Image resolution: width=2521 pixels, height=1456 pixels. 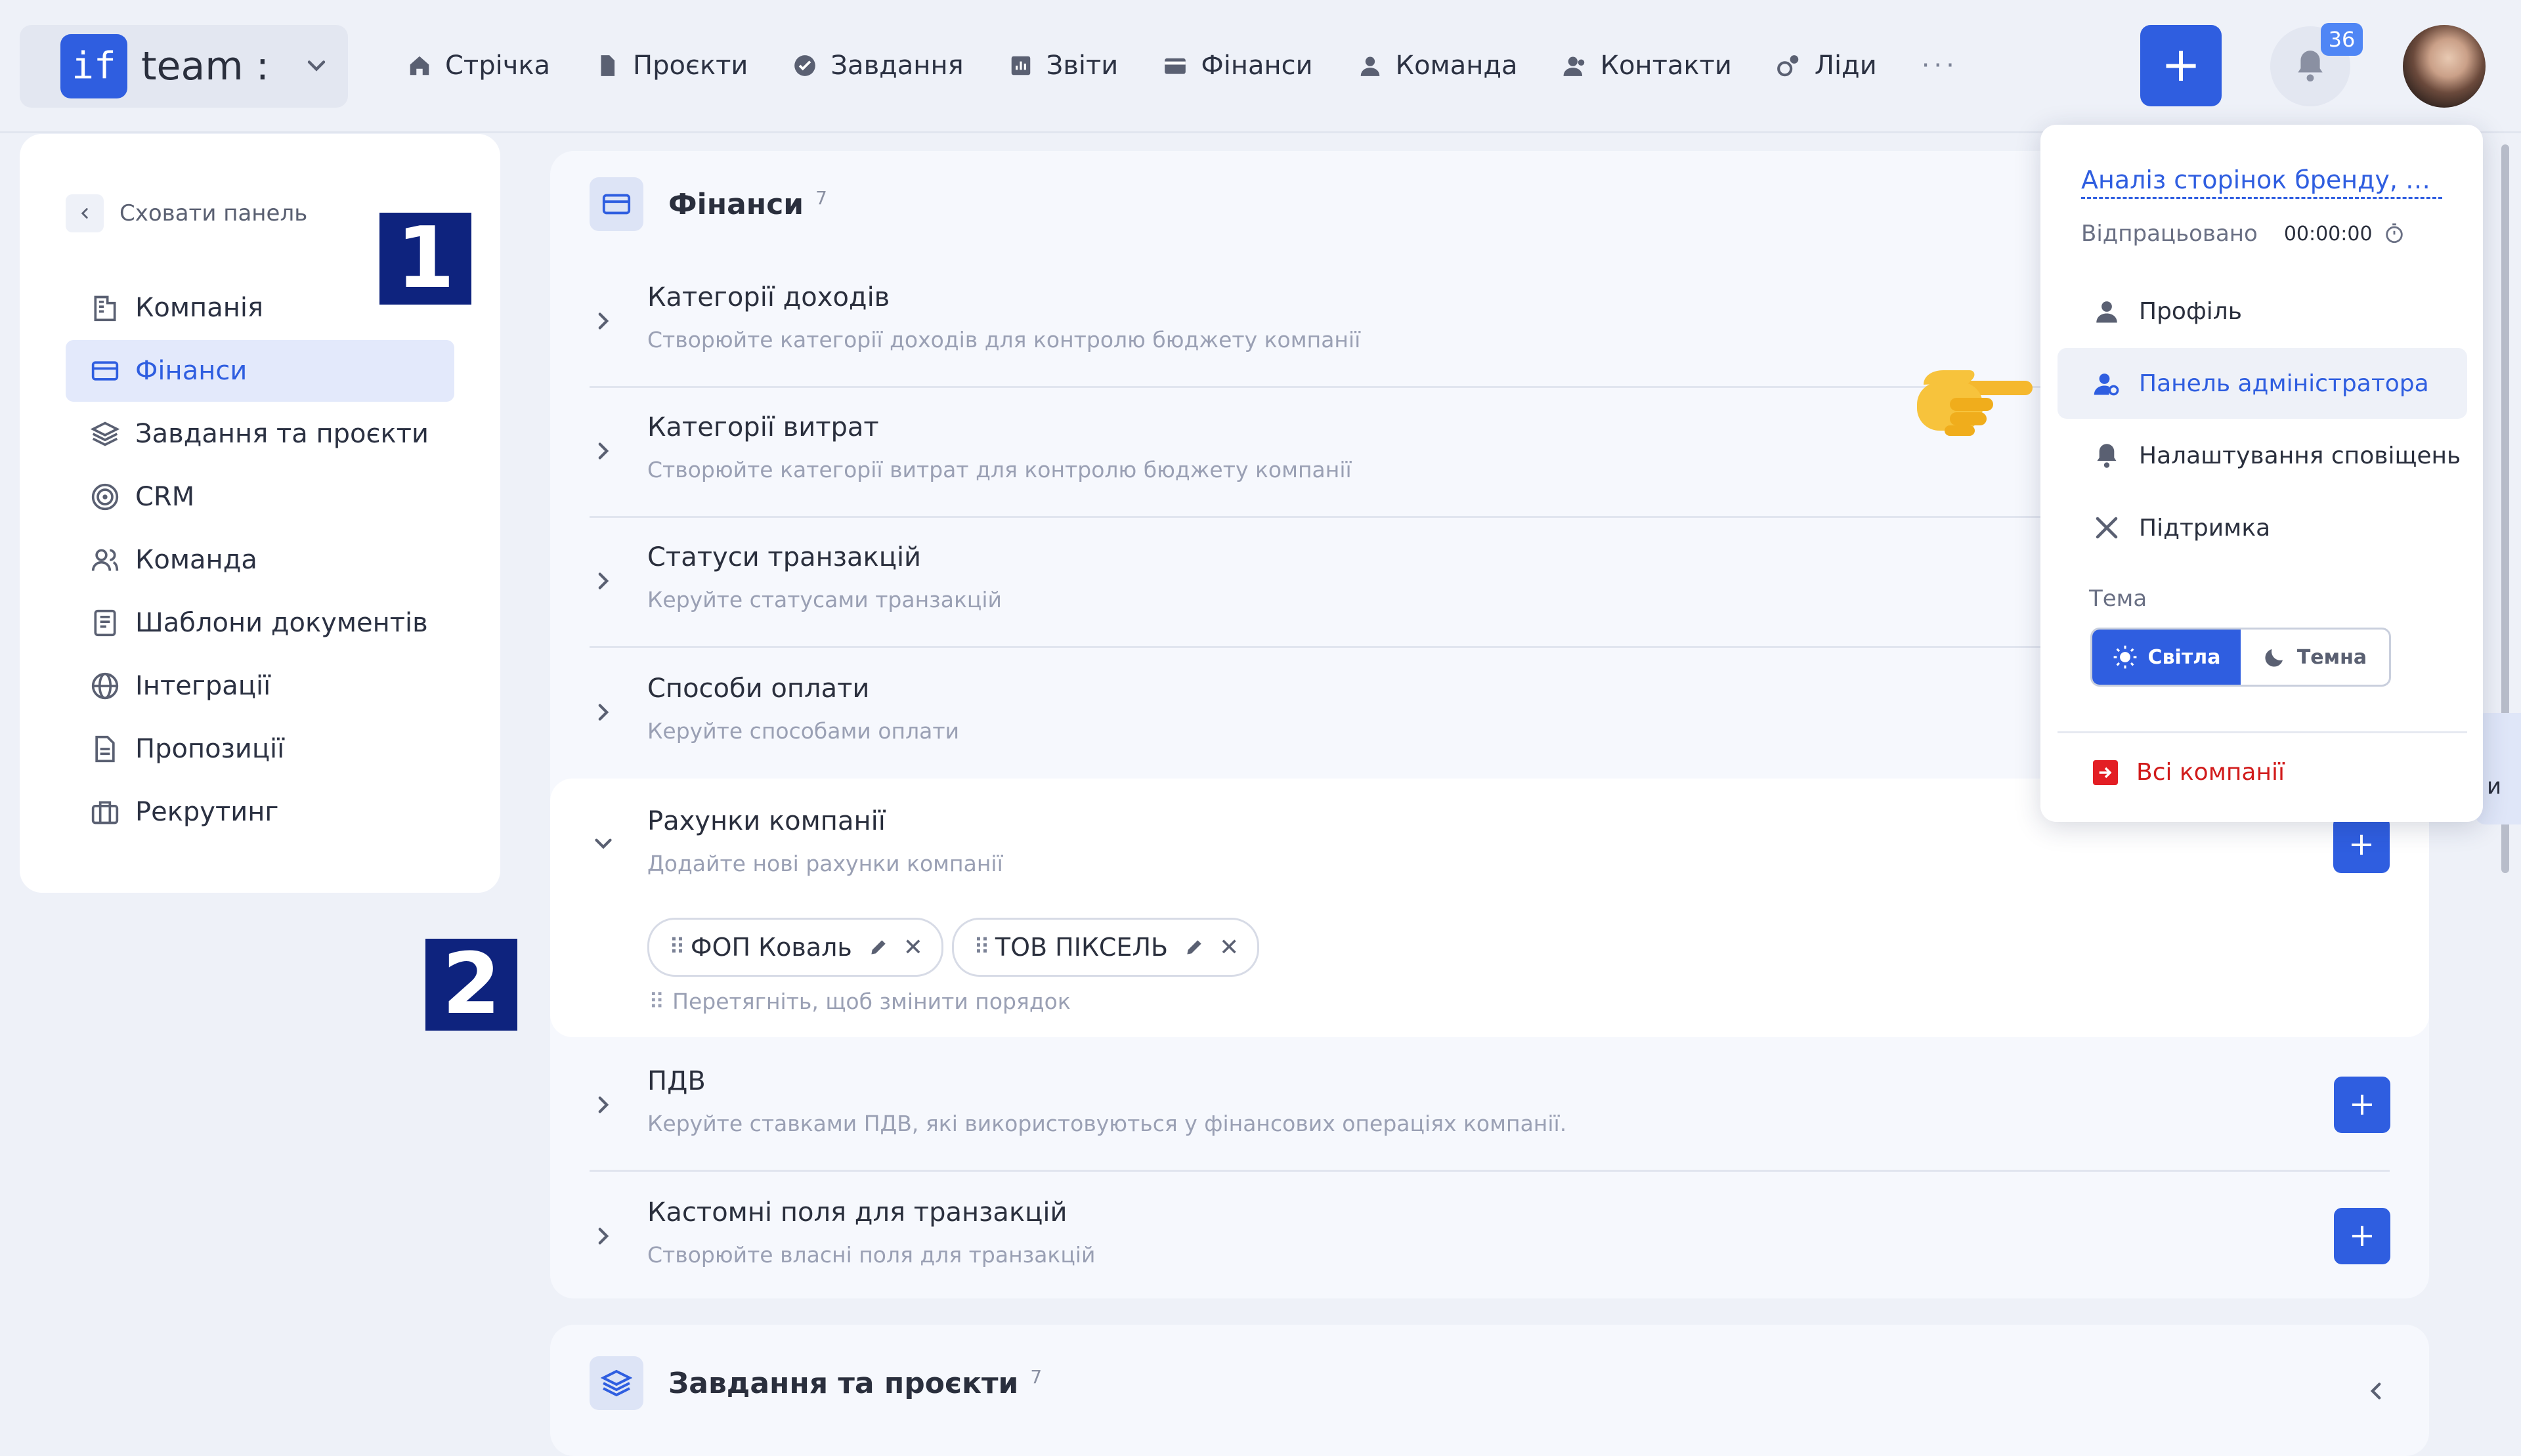 I want to click on nav-item-contacts: Контакти, so click(x=1647, y=66).